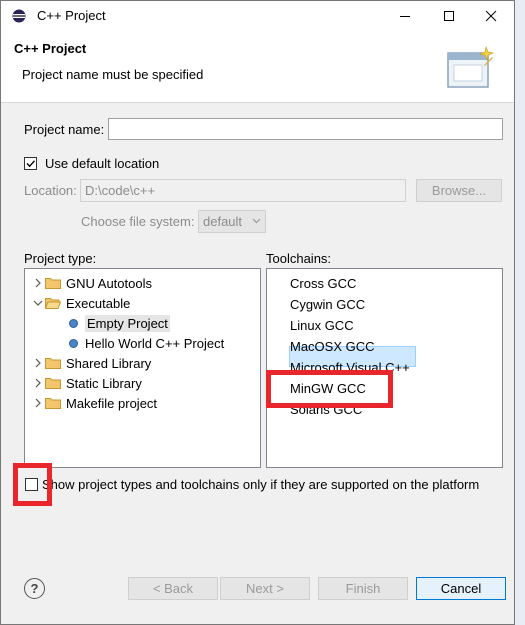 This screenshot has width=525, height=625. I want to click on tree-item-hello-world-cpp: Hello World C++ Project, so click(146, 343).